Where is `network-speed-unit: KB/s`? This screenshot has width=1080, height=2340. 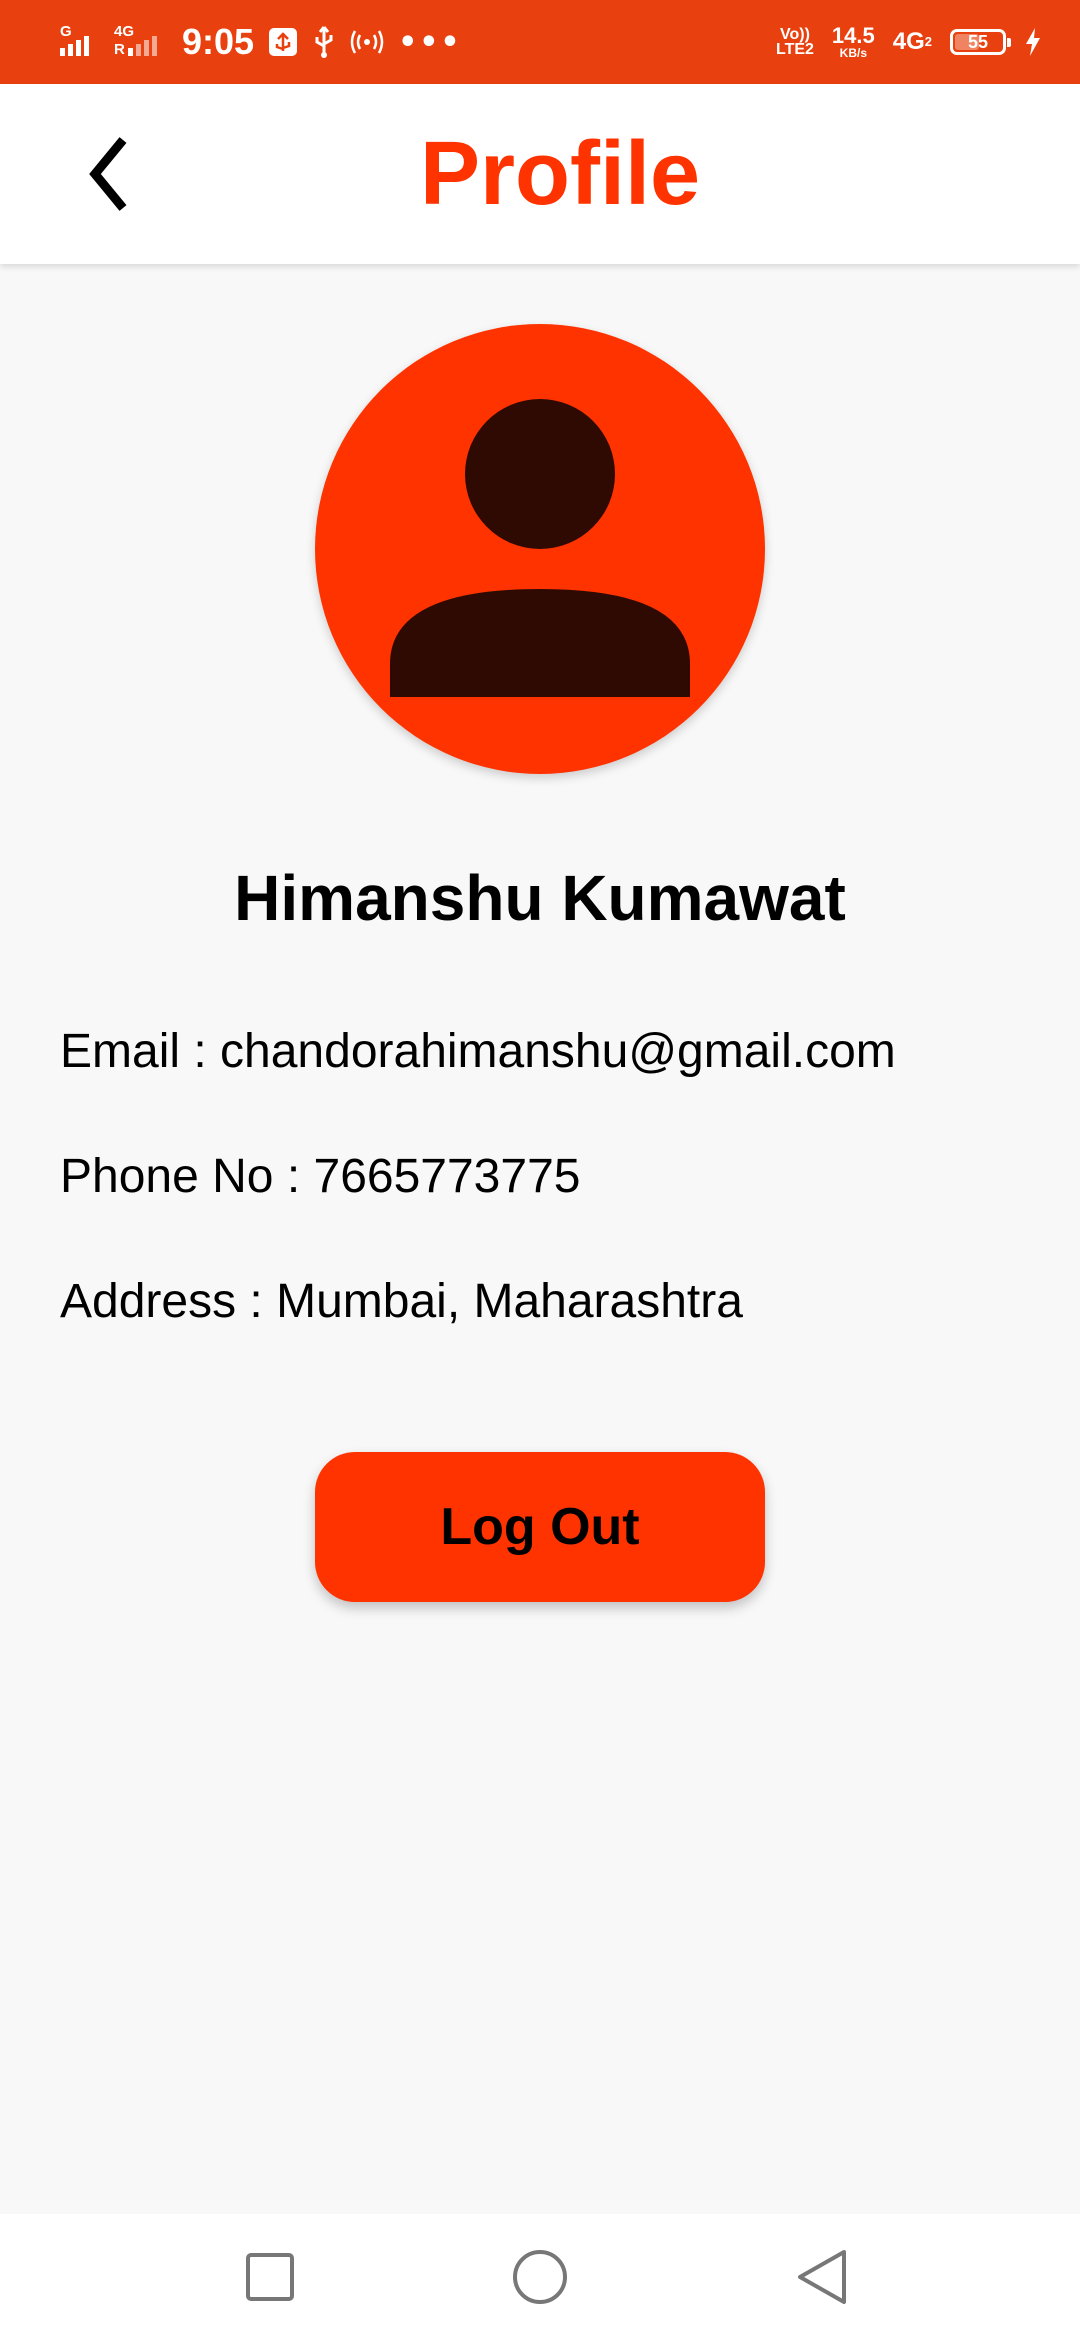
network-speed-unit: KB/s is located at coordinates (853, 53).